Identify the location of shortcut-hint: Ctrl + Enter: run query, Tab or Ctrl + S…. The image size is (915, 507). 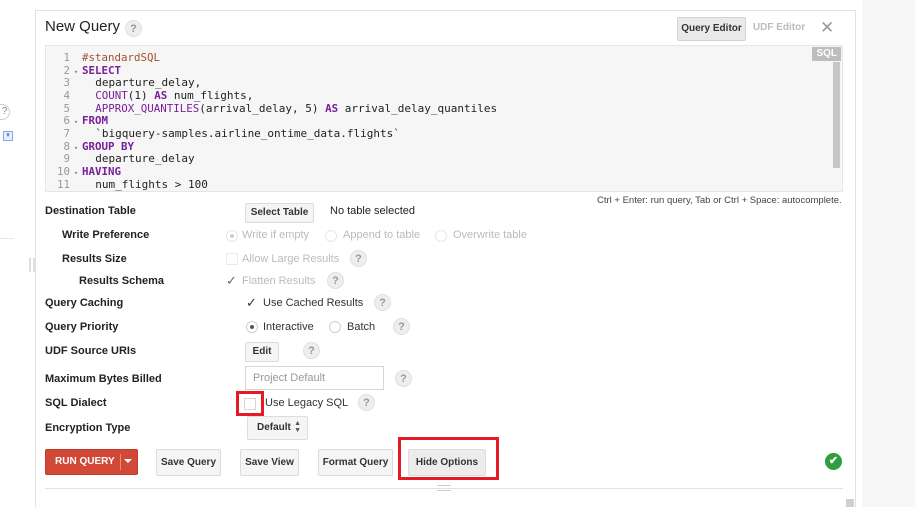
(719, 200).